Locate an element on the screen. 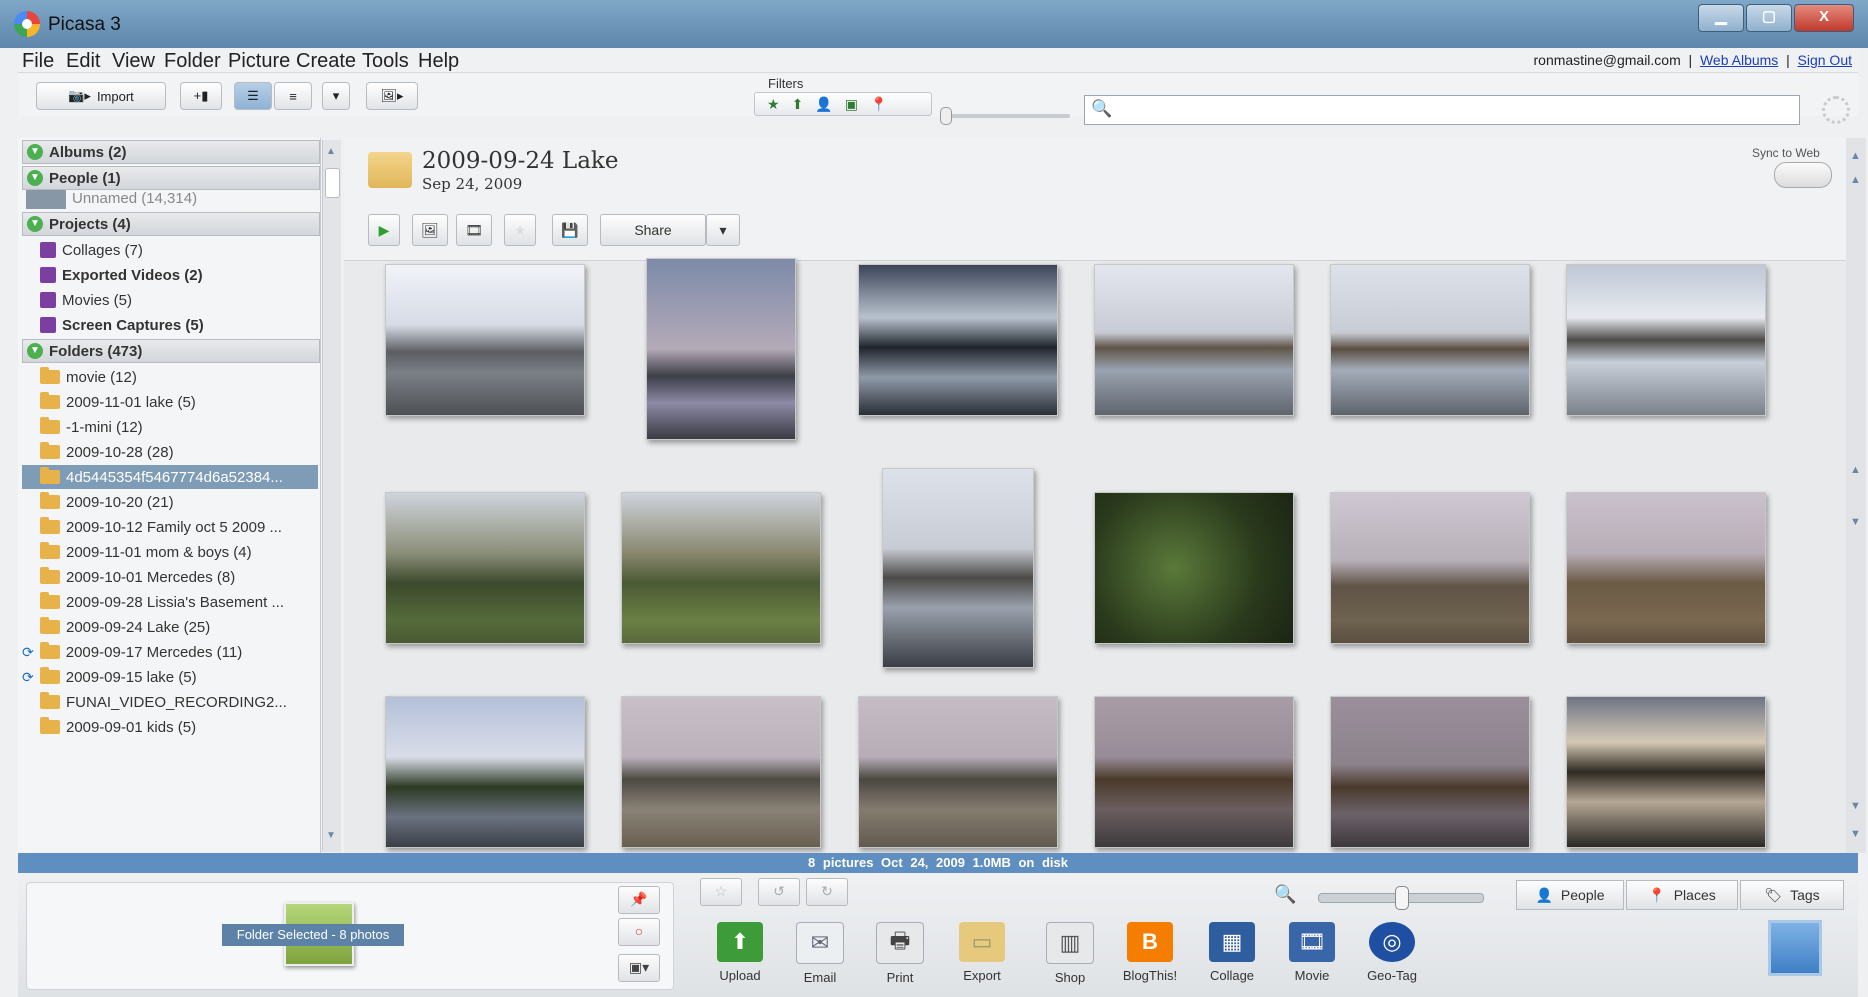 Image resolution: width=1868 pixels, height=997 pixels. rotate-left-button: ↺ is located at coordinates (779, 892).